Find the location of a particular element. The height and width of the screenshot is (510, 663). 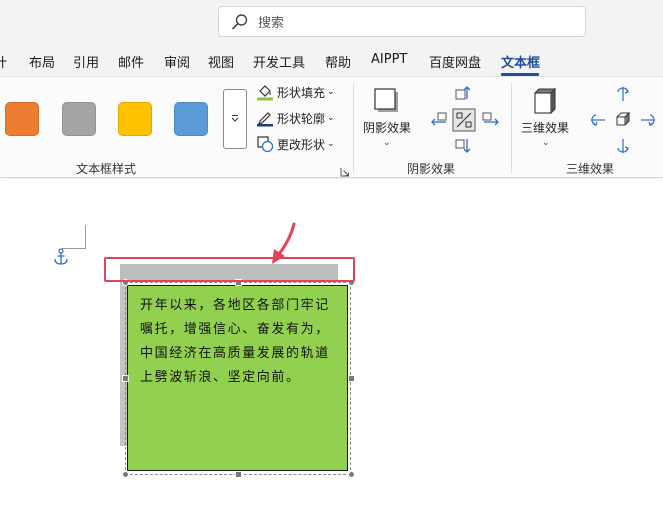

shadow-on-off-button is located at coordinates (464, 122).